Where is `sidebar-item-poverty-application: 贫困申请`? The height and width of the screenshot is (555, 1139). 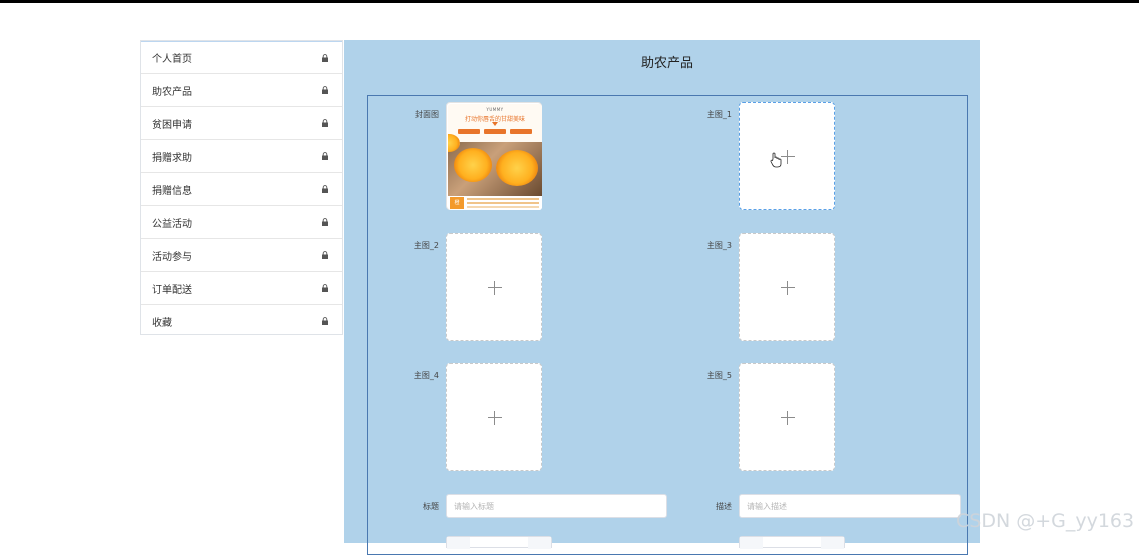
sidebar-item-poverty-application: 贫困申请 is located at coordinates (241, 123).